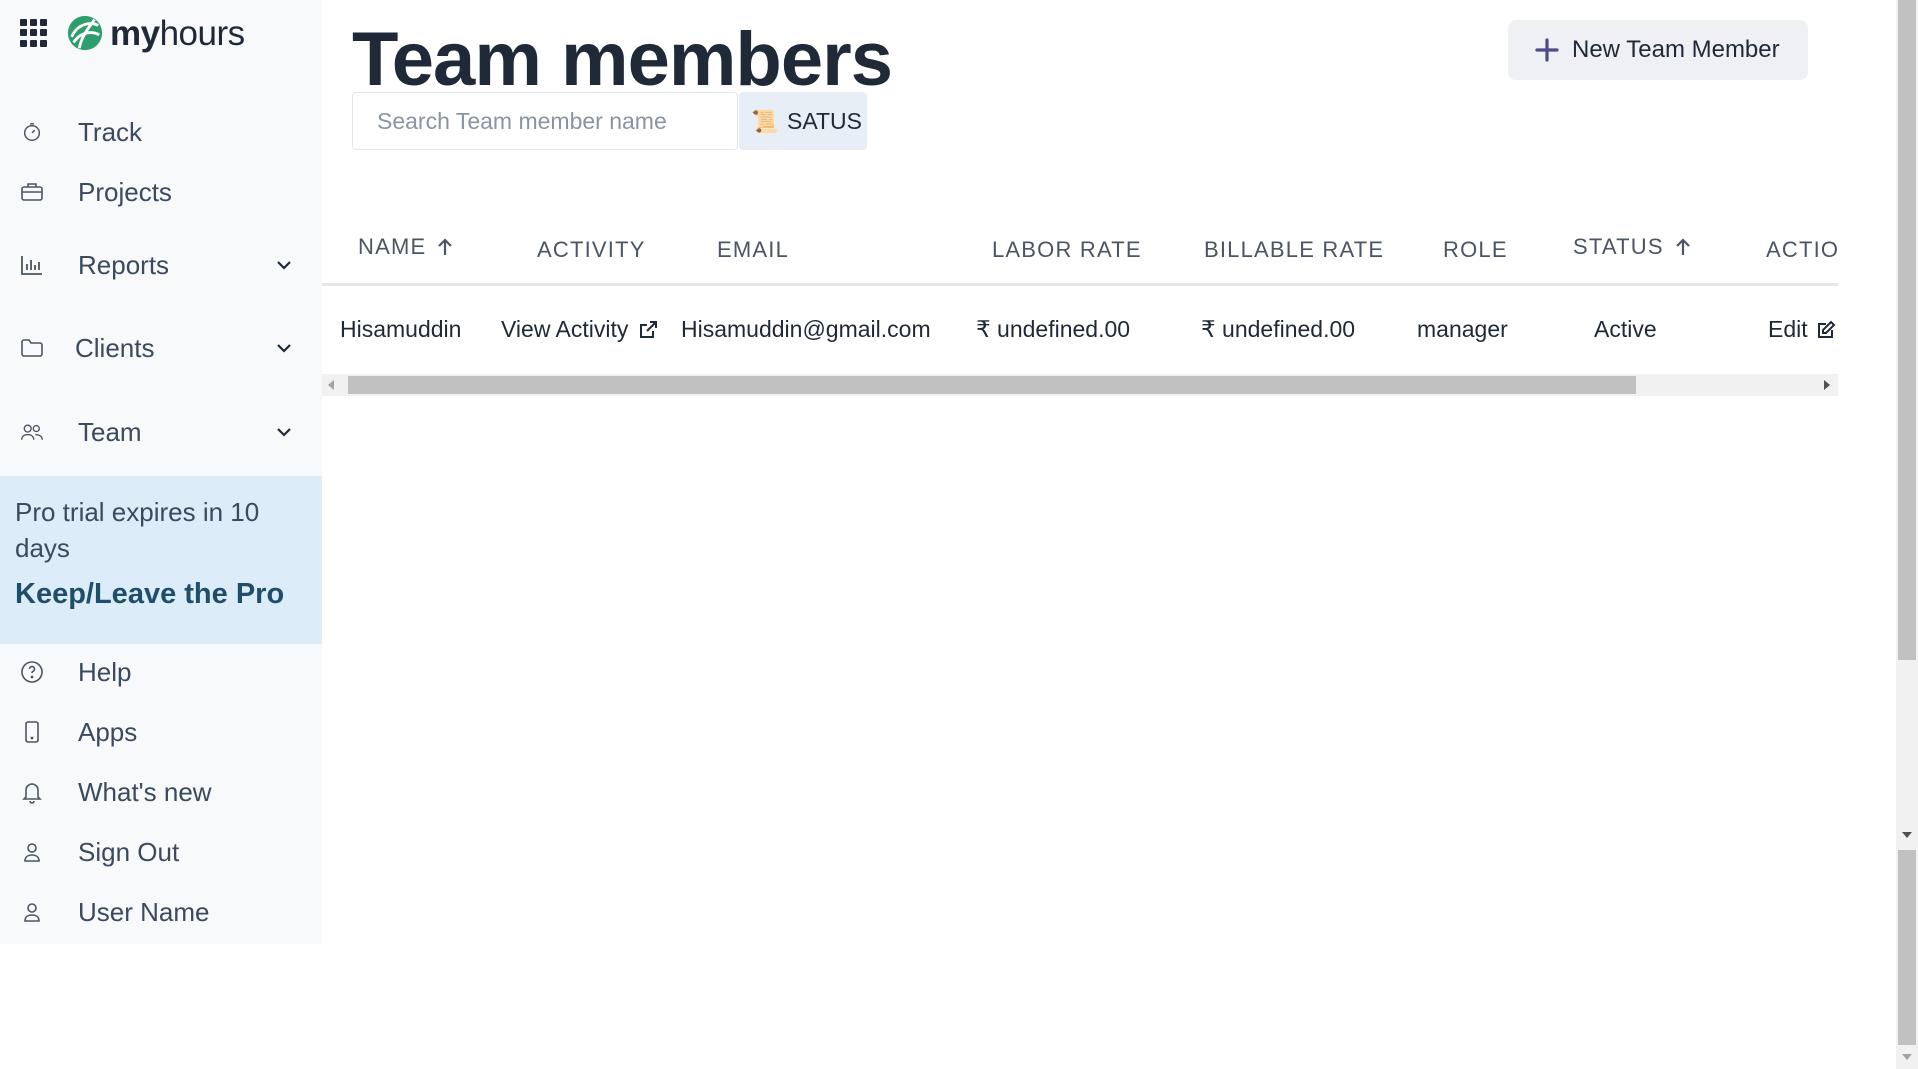 This screenshot has height=1069, width=1918. I want to click on column-header-label: NAME, so click(392, 246).